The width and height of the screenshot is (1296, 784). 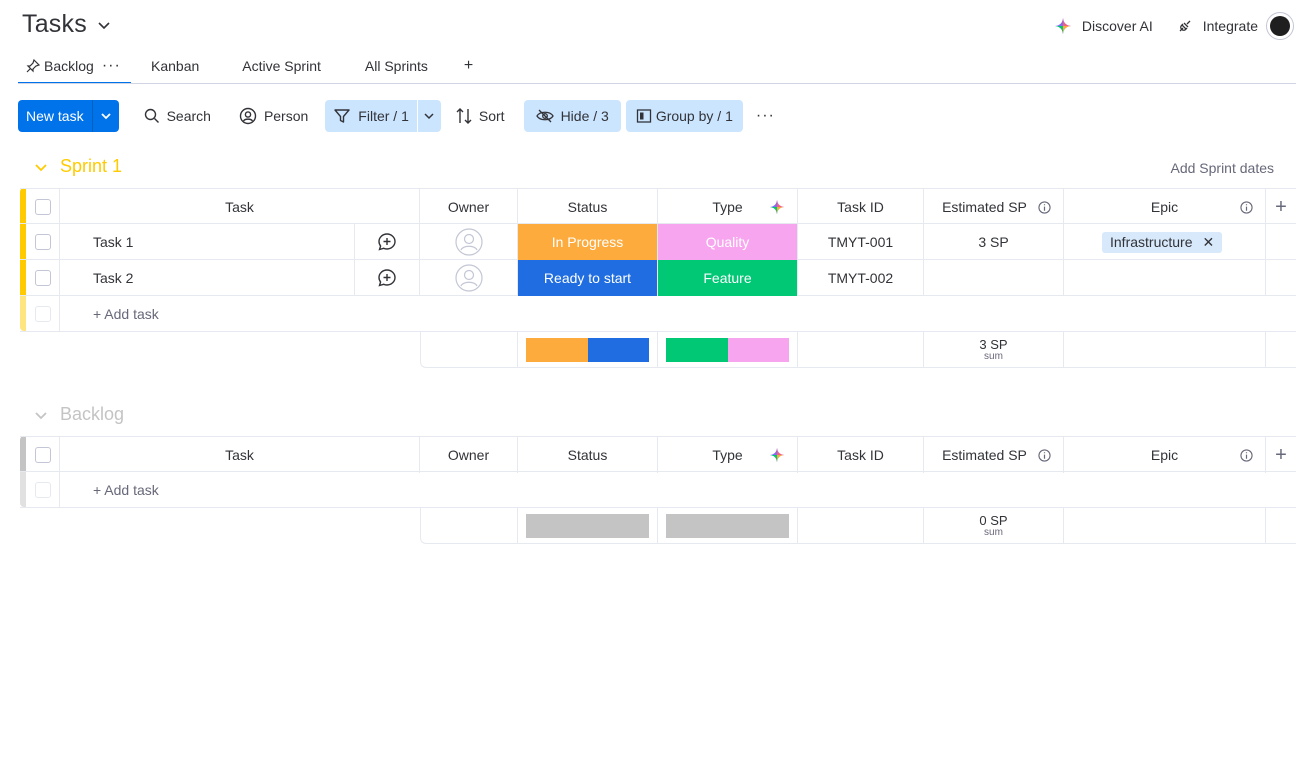 What do you see at coordinates (177, 116) in the screenshot?
I see `search-button: Search` at bounding box center [177, 116].